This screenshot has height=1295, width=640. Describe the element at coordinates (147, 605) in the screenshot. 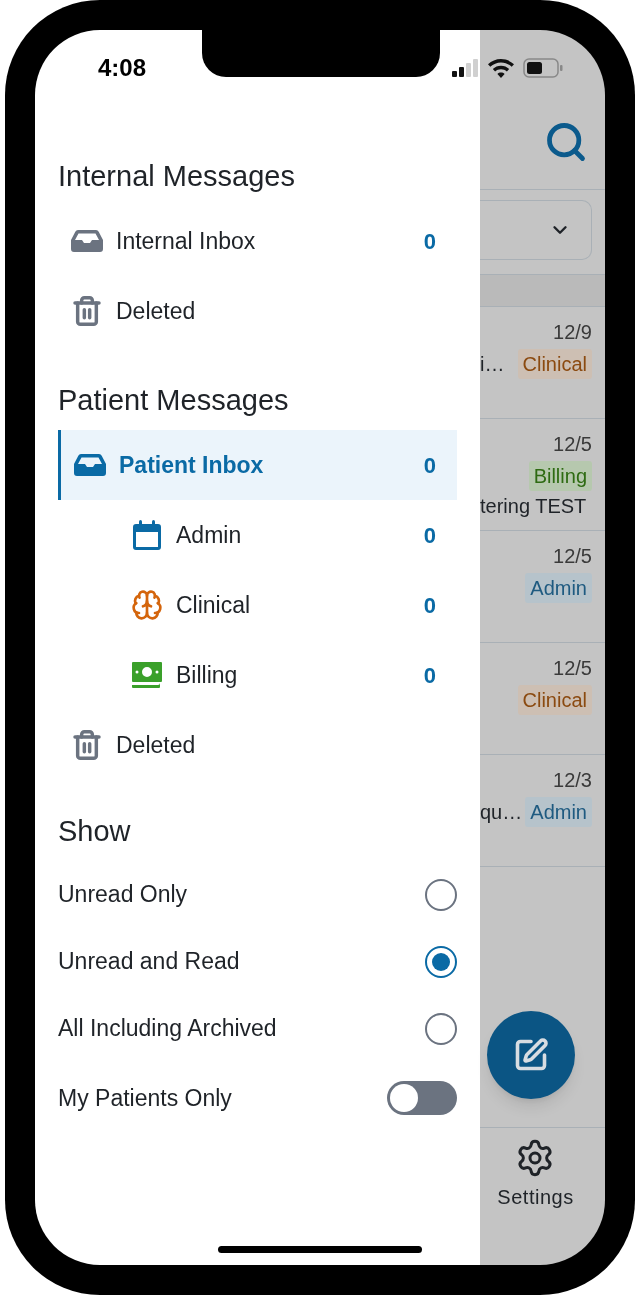

I see `brain-icon` at that location.